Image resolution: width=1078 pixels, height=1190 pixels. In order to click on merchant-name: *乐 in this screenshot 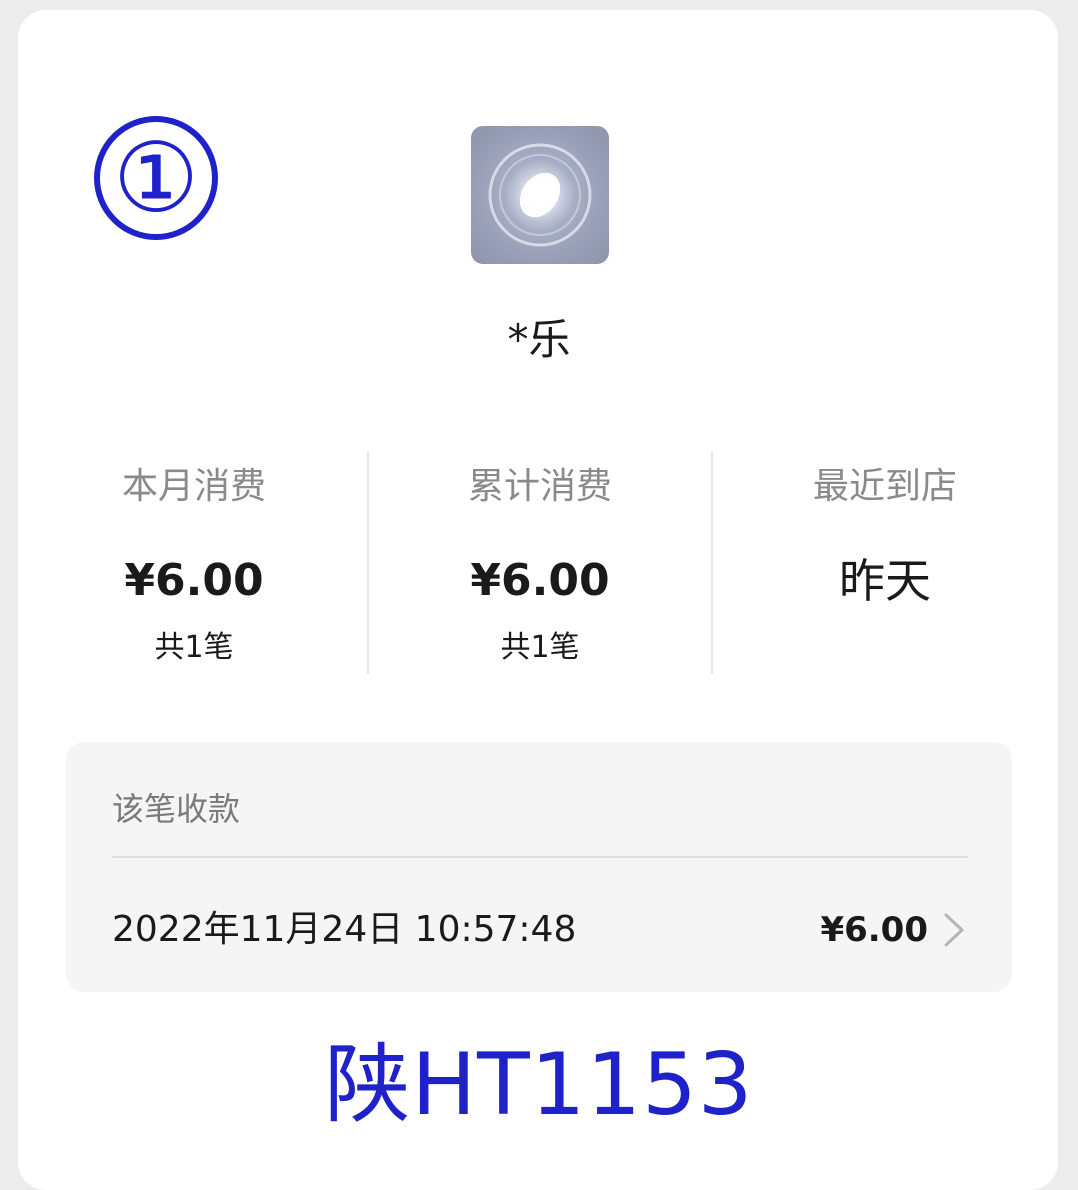, I will do `click(539, 339)`.